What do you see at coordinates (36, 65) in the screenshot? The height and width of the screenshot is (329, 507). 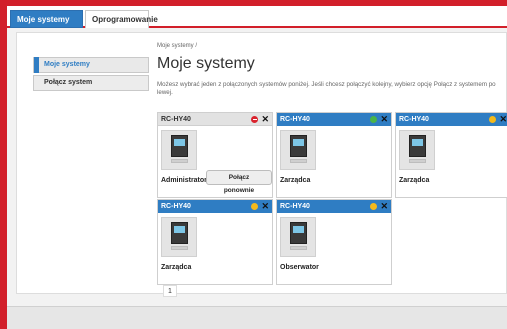 I see `active-marker` at bounding box center [36, 65].